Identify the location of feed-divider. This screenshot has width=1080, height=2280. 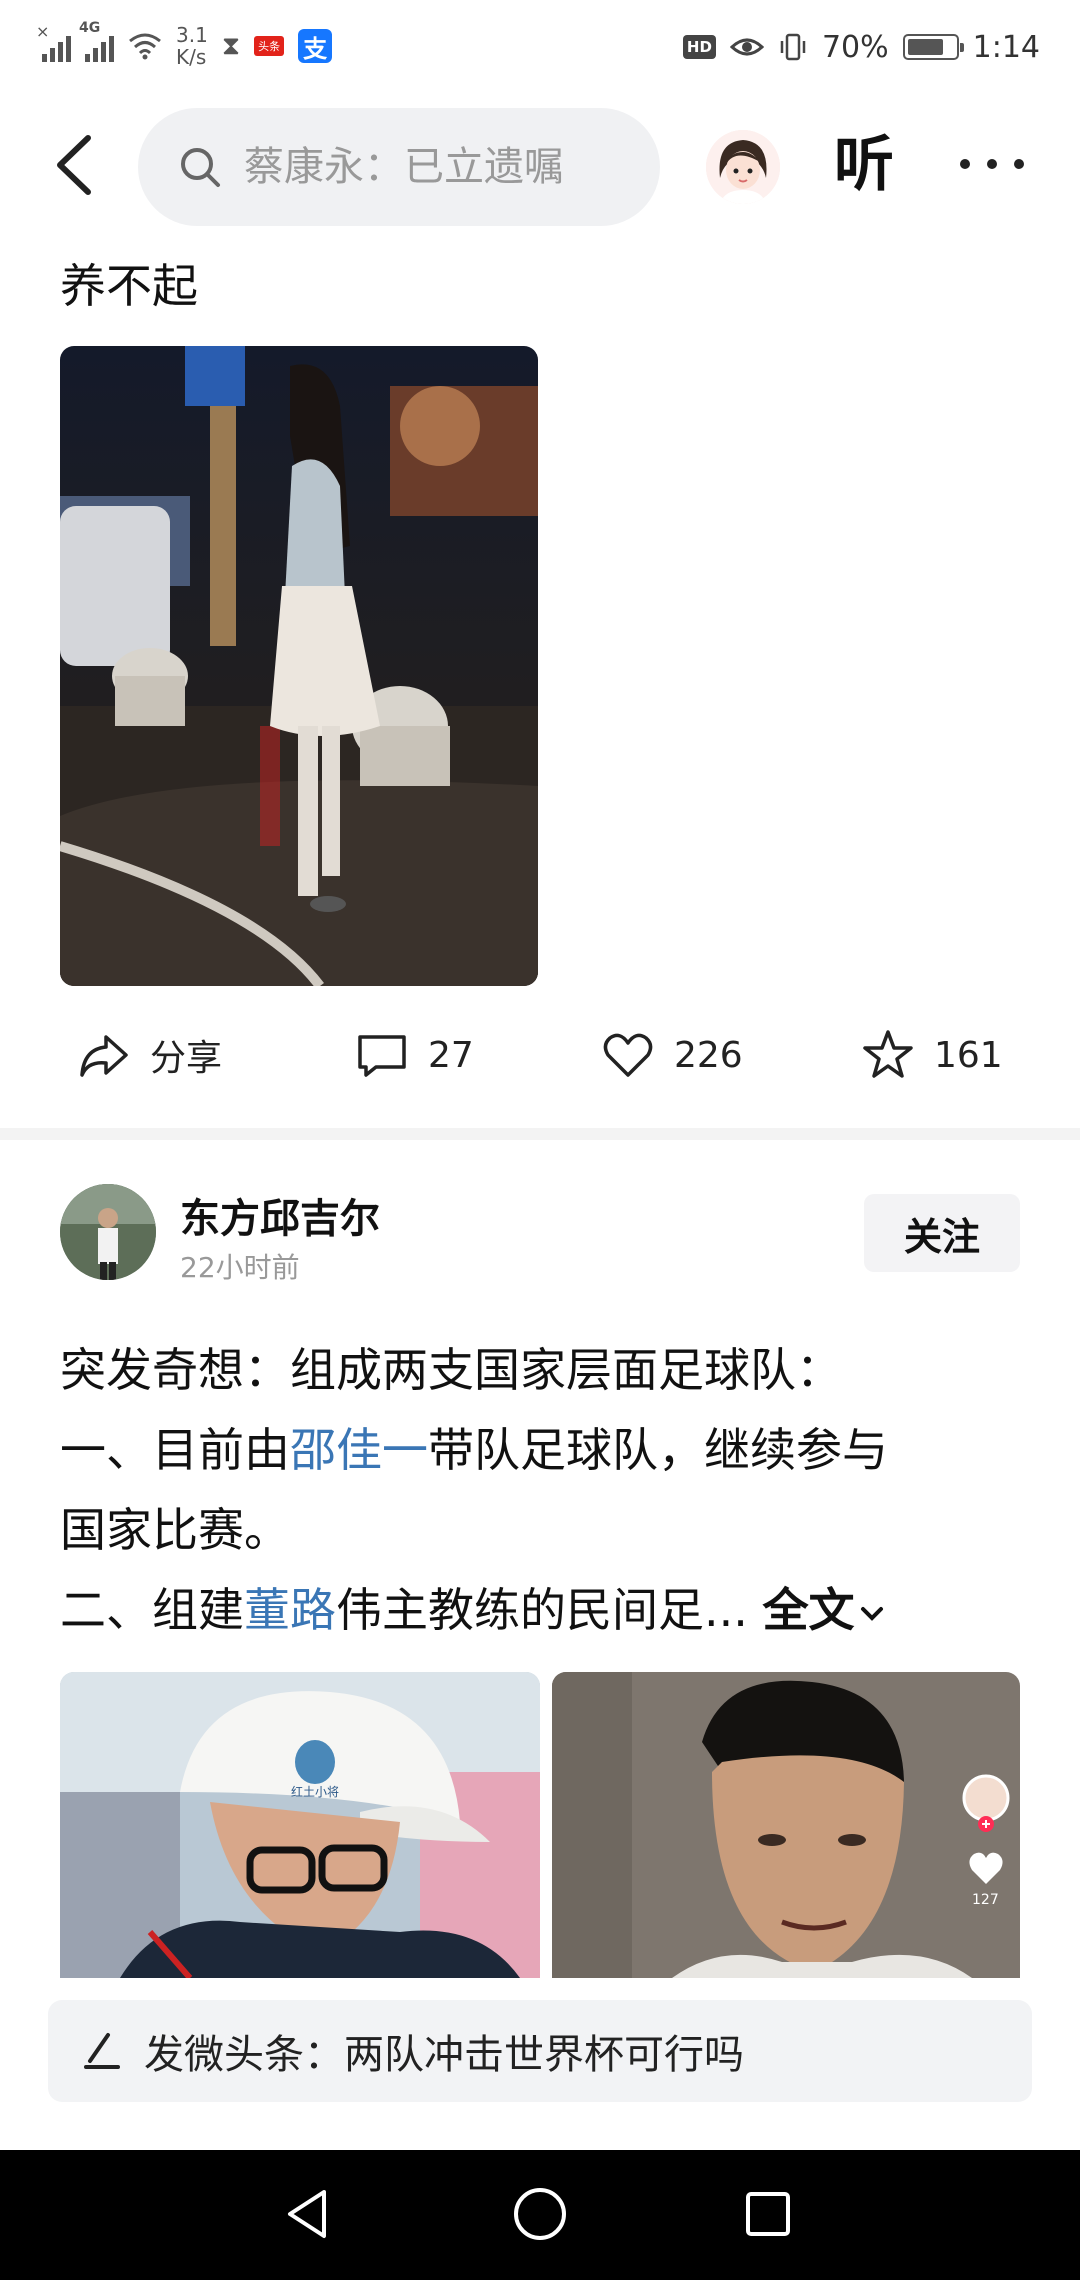
(540, 1134).